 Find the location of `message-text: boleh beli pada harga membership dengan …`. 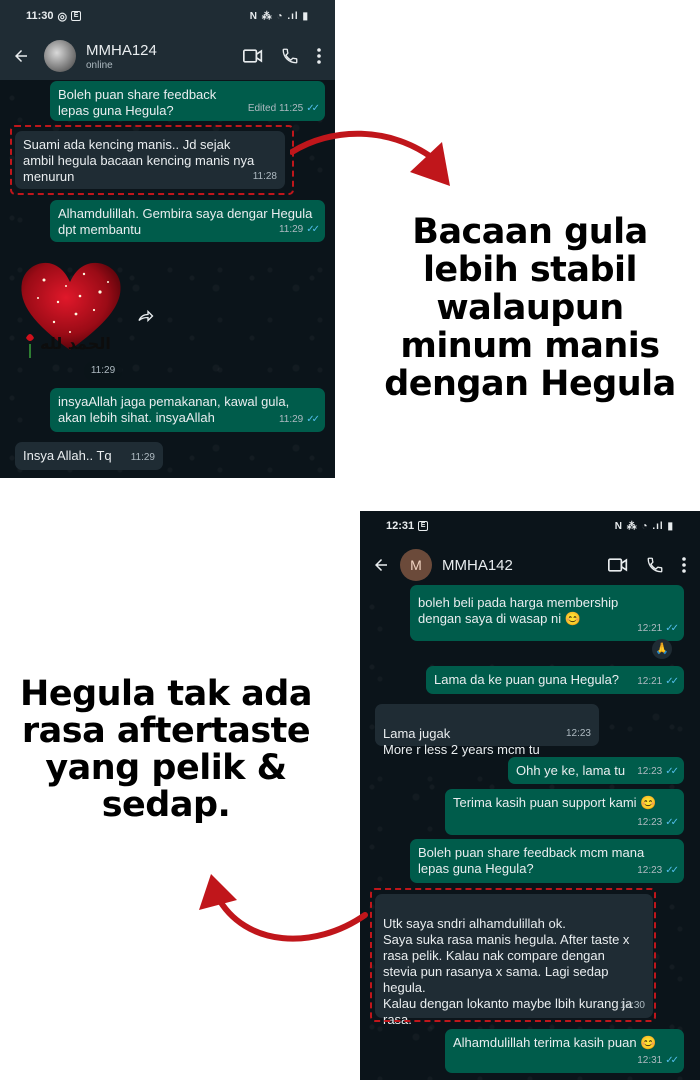

message-text: boleh beli pada harga membership dengan … is located at coordinates (518, 610).